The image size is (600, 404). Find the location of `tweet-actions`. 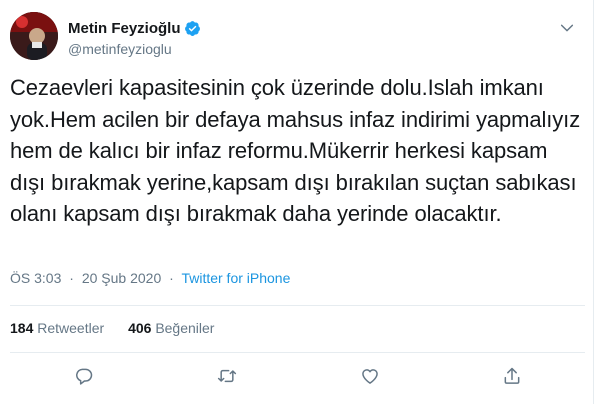

tweet-actions is located at coordinates (297, 377).